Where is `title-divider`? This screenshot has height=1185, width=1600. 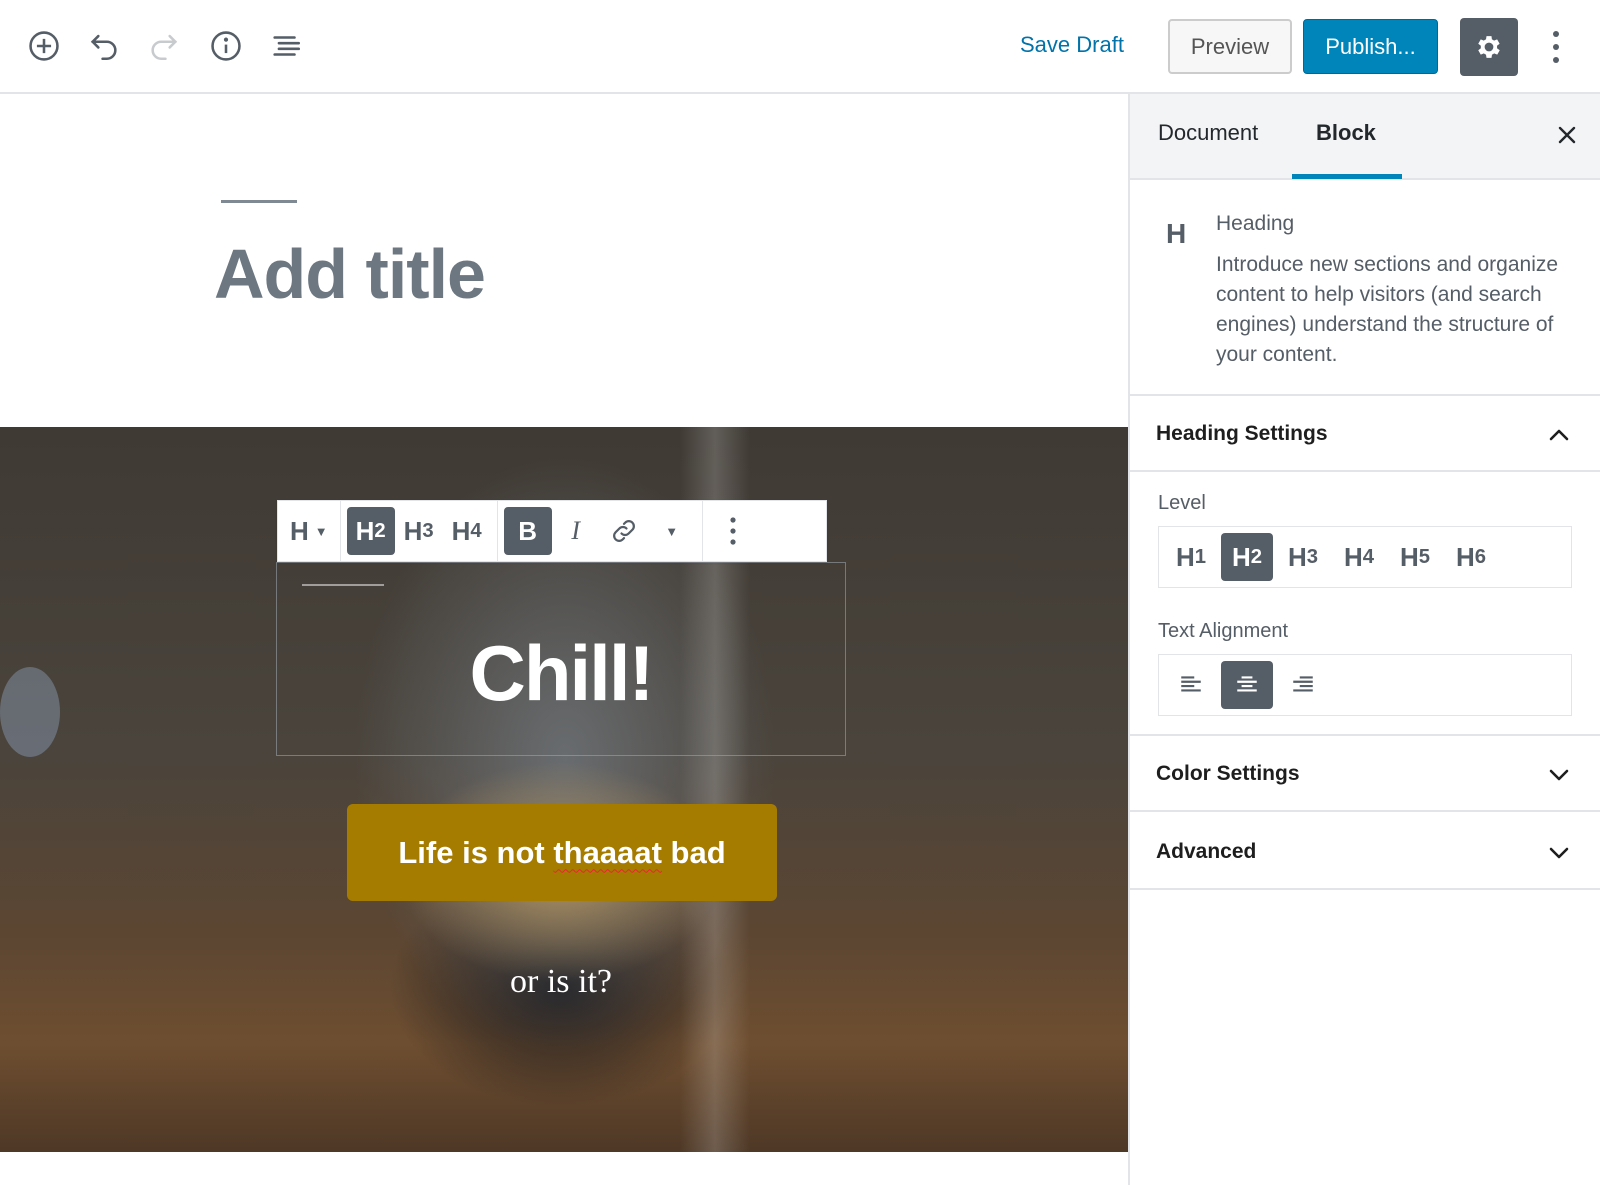 title-divider is located at coordinates (259, 201).